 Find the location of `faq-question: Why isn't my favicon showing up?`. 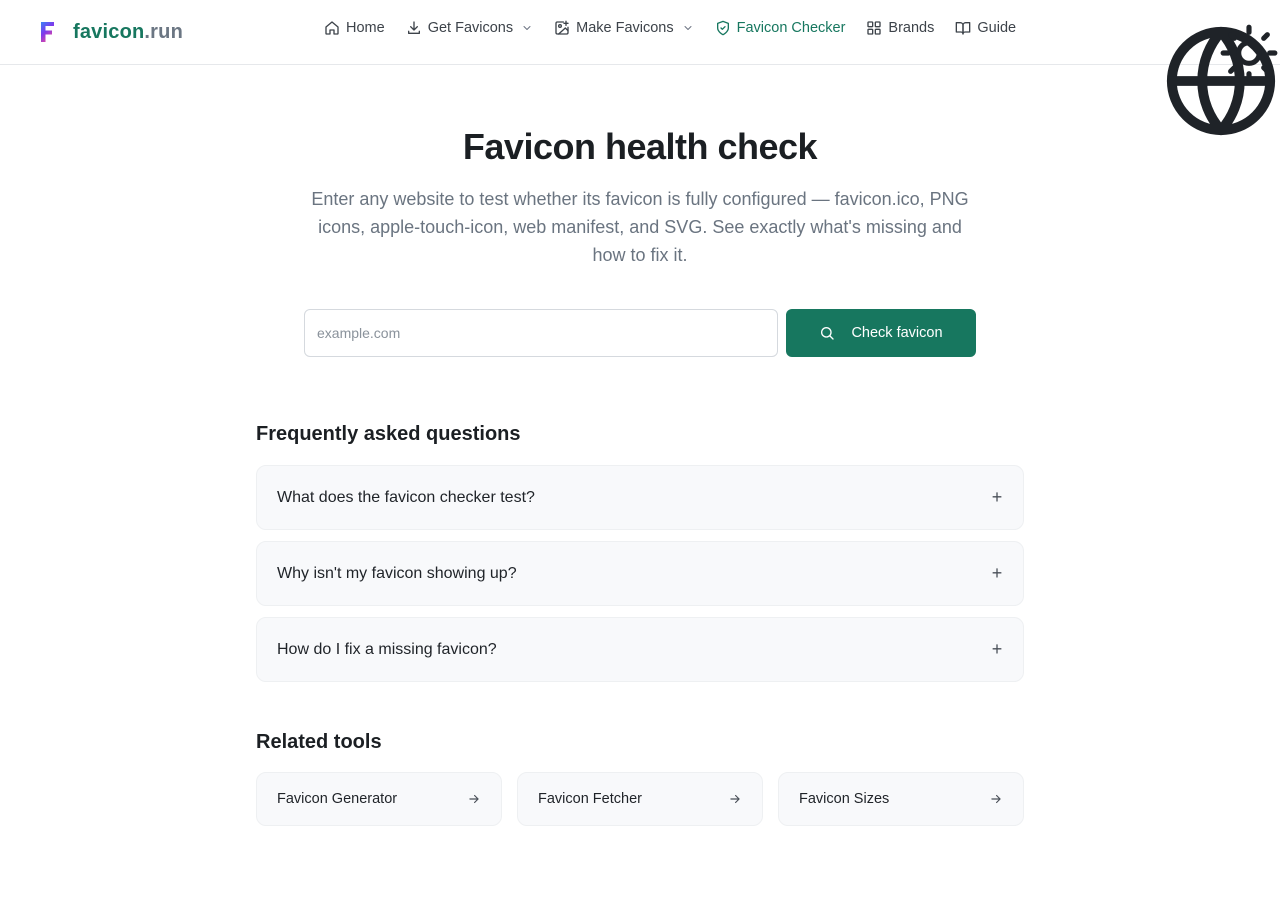

faq-question: Why isn't my favicon showing up? is located at coordinates (397, 573).